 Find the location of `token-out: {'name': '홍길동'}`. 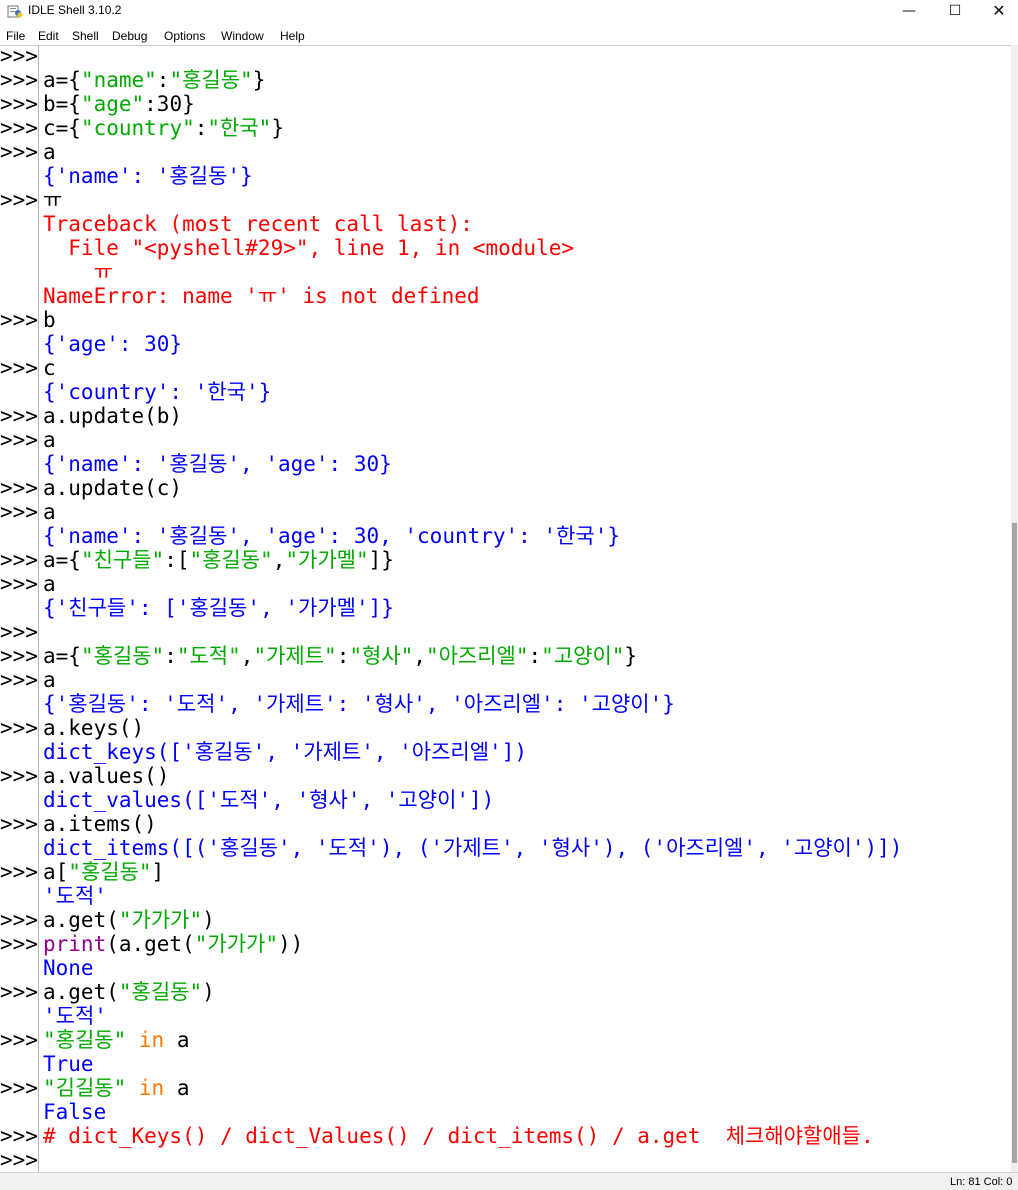

token-out: {'name': '홍길동'} is located at coordinates (148, 176).